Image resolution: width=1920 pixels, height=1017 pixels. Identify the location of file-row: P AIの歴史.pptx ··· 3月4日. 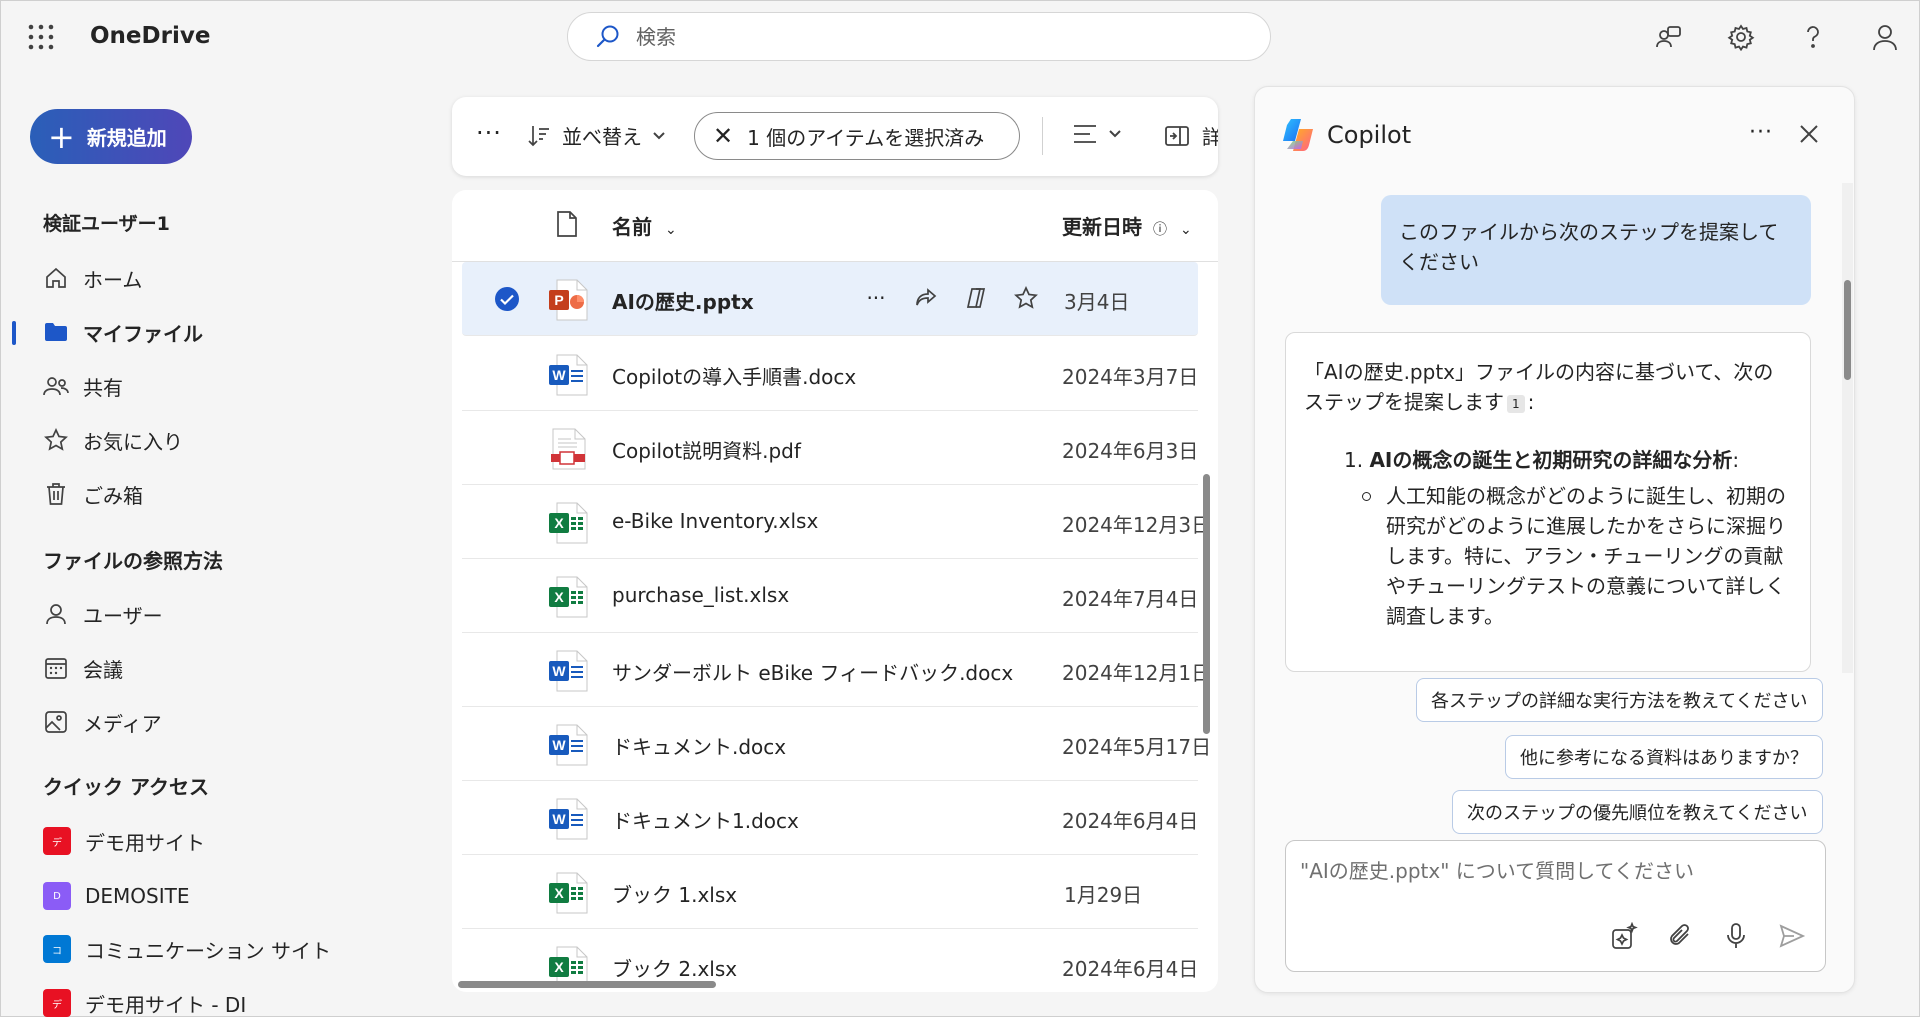
(830, 299).